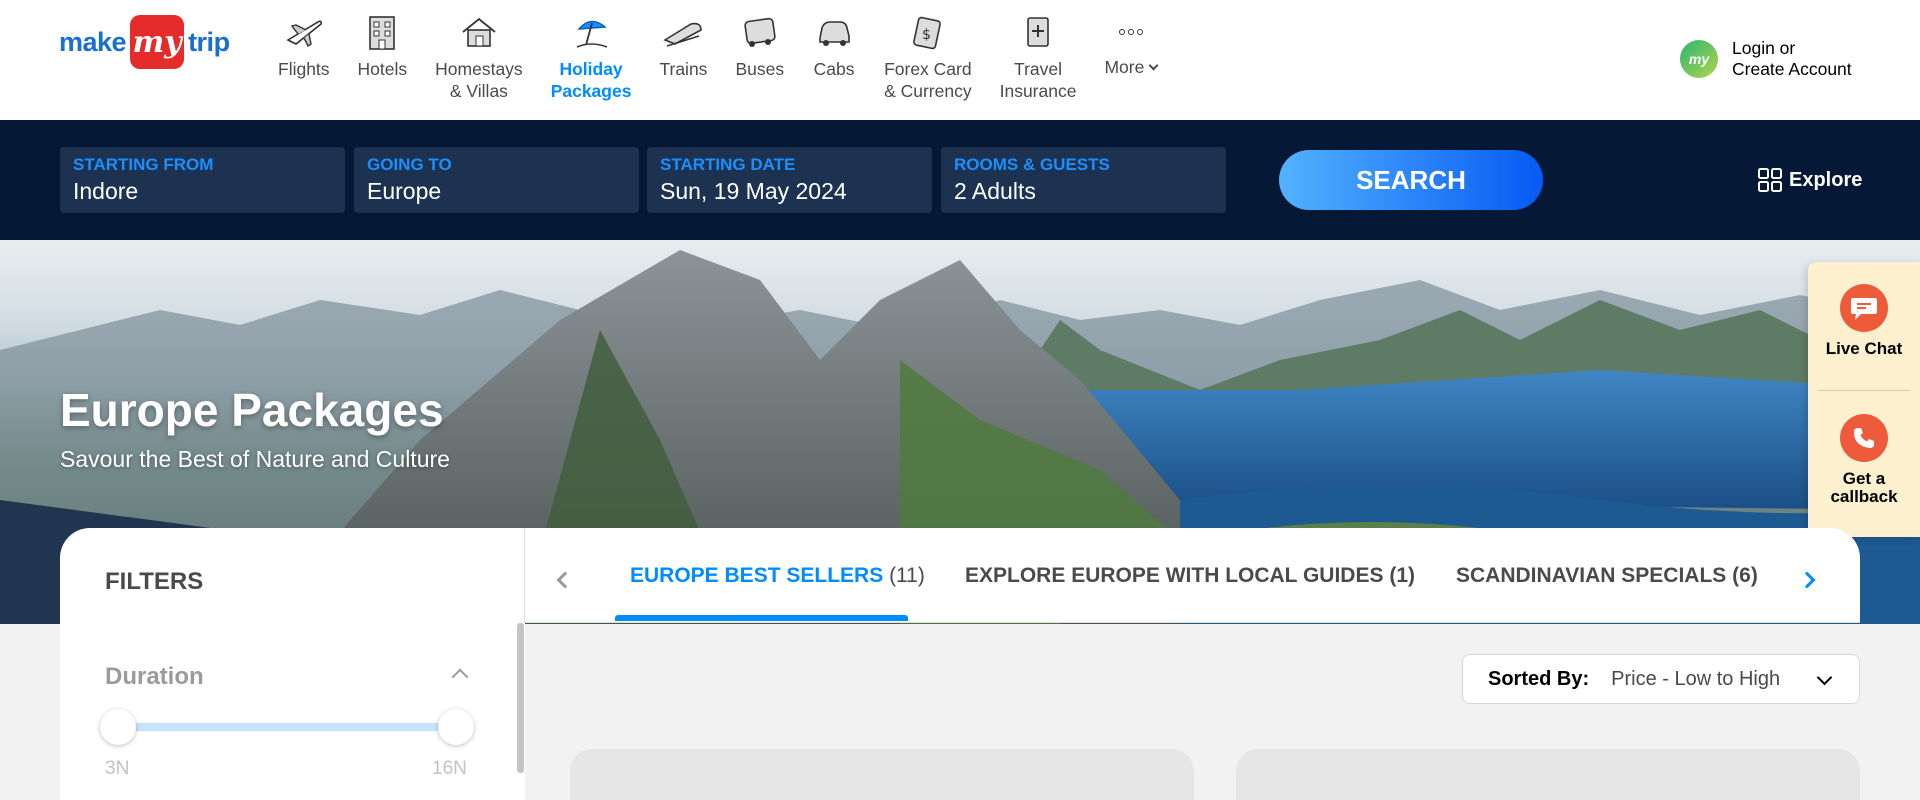 This screenshot has width=1920, height=800. What do you see at coordinates (1411, 180) in the screenshot?
I see `search-button: SEARCH` at bounding box center [1411, 180].